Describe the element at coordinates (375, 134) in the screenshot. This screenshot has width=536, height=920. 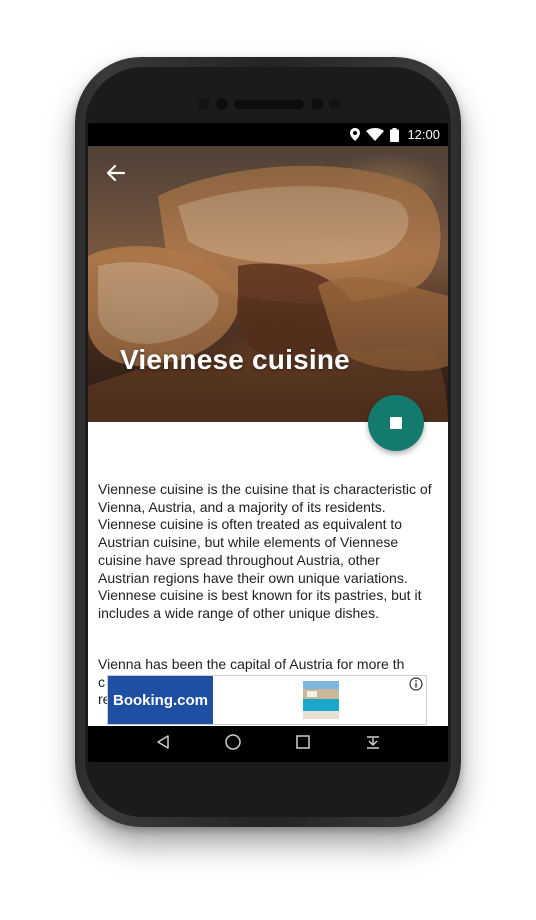
I see `wifi-icon` at that location.